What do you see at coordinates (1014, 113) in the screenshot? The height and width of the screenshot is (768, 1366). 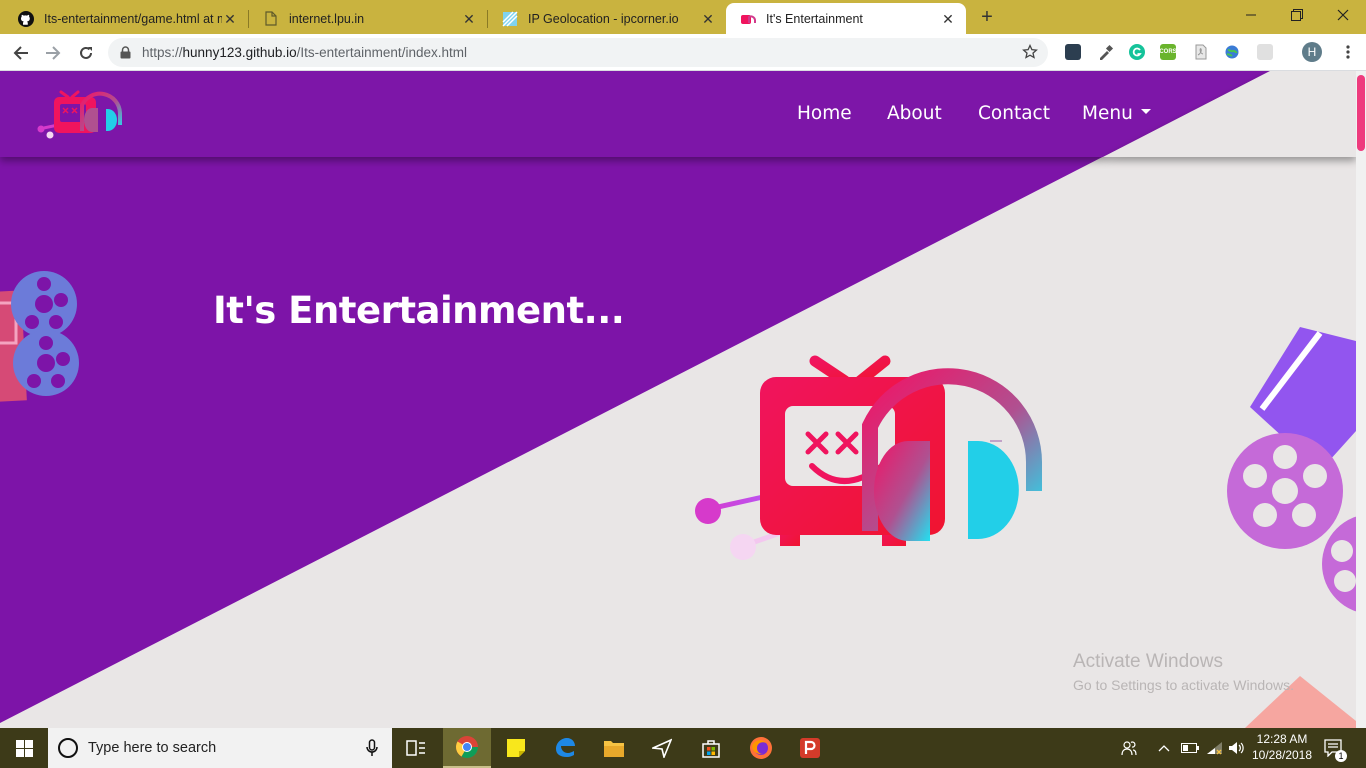 I see `nav-contact-link: Contact` at bounding box center [1014, 113].